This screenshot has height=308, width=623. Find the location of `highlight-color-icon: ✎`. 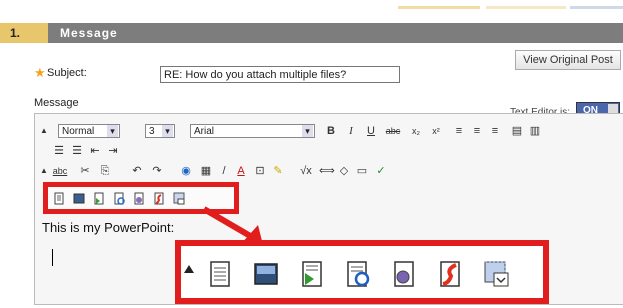

highlight-color-icon: ✎ is located at coordinates (278, 171).